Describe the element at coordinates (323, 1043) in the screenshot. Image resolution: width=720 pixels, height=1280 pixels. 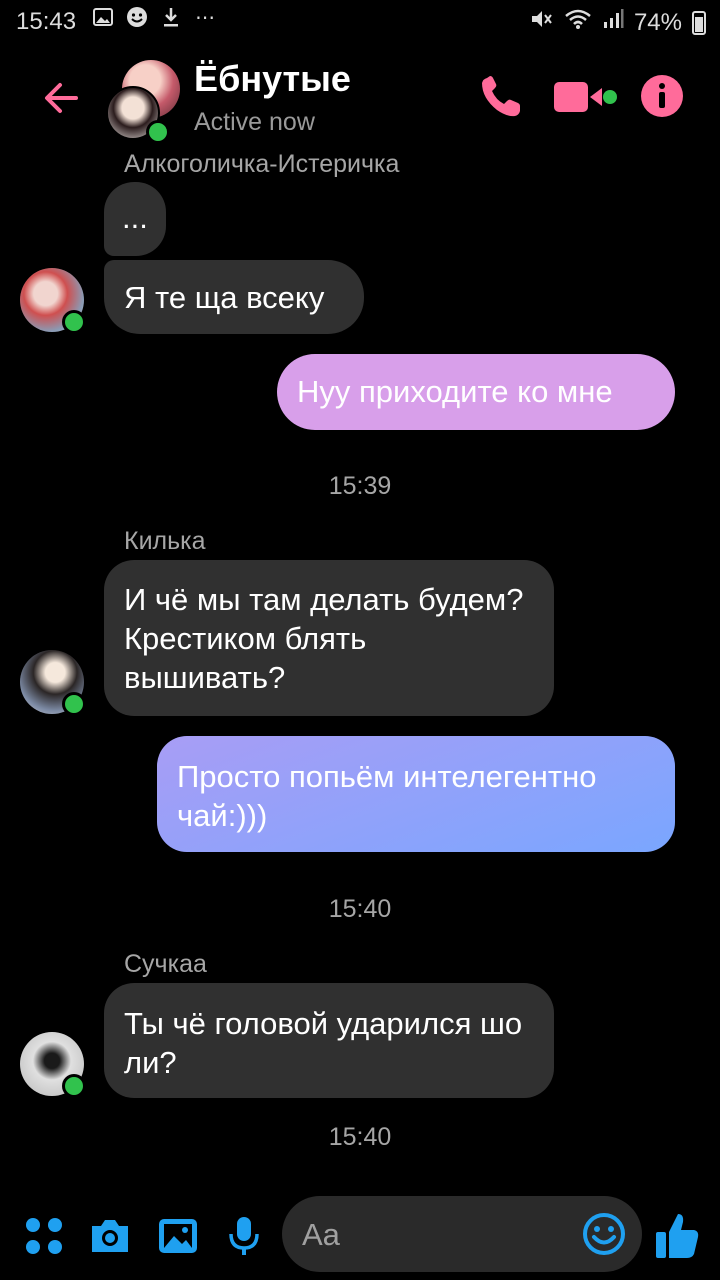
I see `message-text: Ты чё головой ударился шо ли?` at that location.